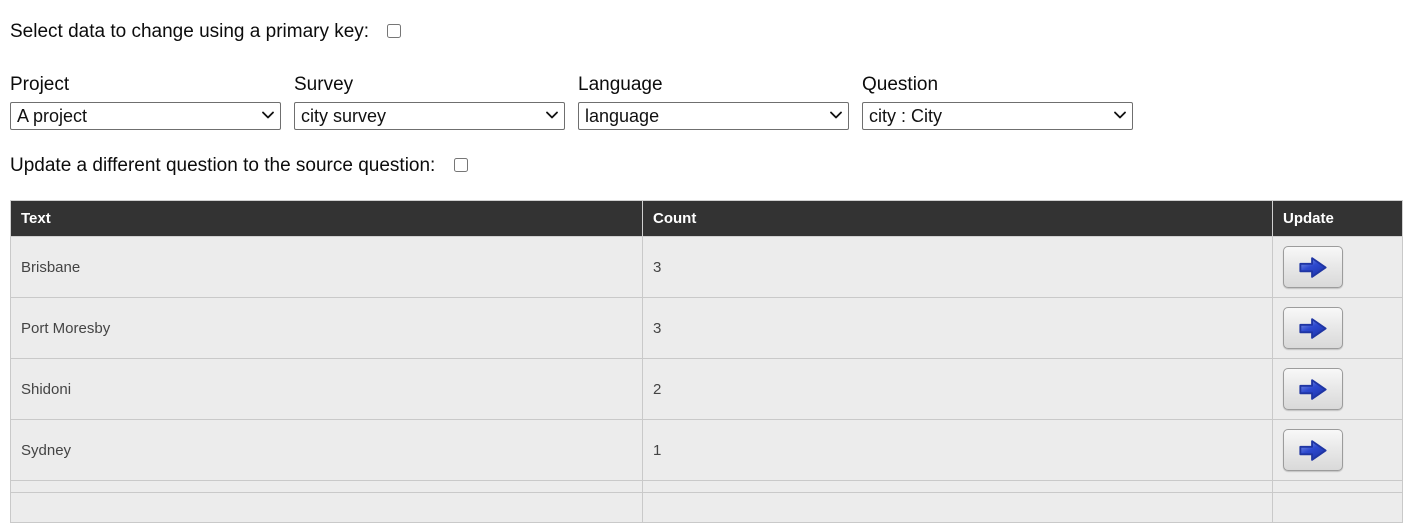 Image resolution: width=1404 pixels, height=523 pixels. What do you see at coordinates (394, 31) in the screenshot?
I see `primary-key-checkbox` at bounding box center [394, 31].